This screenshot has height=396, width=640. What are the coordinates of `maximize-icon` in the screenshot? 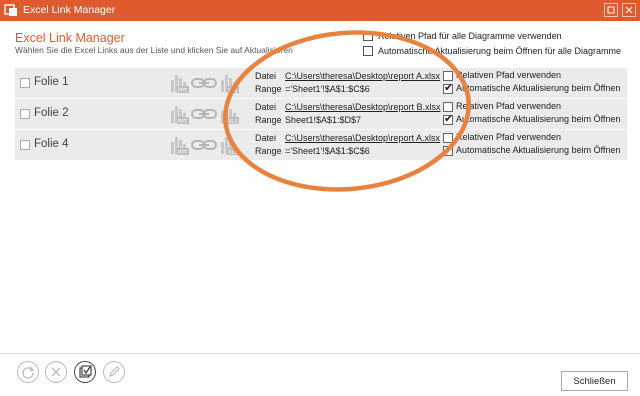 It's located at (611, 10).